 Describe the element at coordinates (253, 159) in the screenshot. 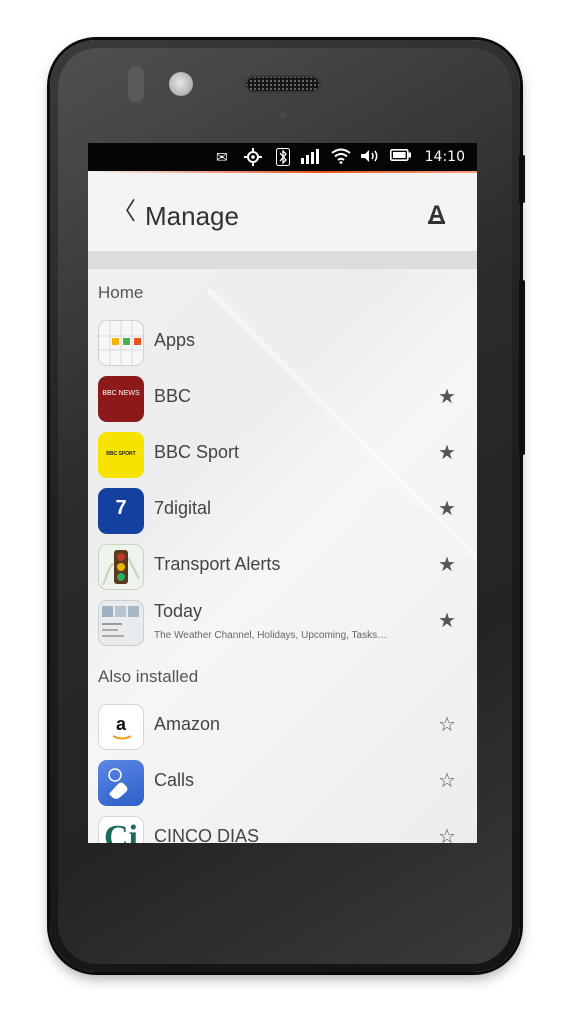

I see `location-icon` at that location.